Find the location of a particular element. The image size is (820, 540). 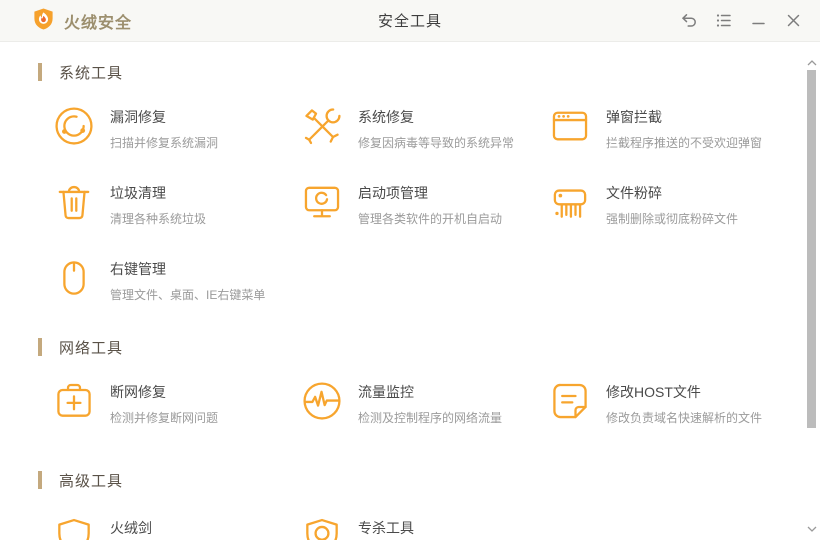

tool-desc: 检测及控制程序的网络流量 is located at coordinates (430, 418).